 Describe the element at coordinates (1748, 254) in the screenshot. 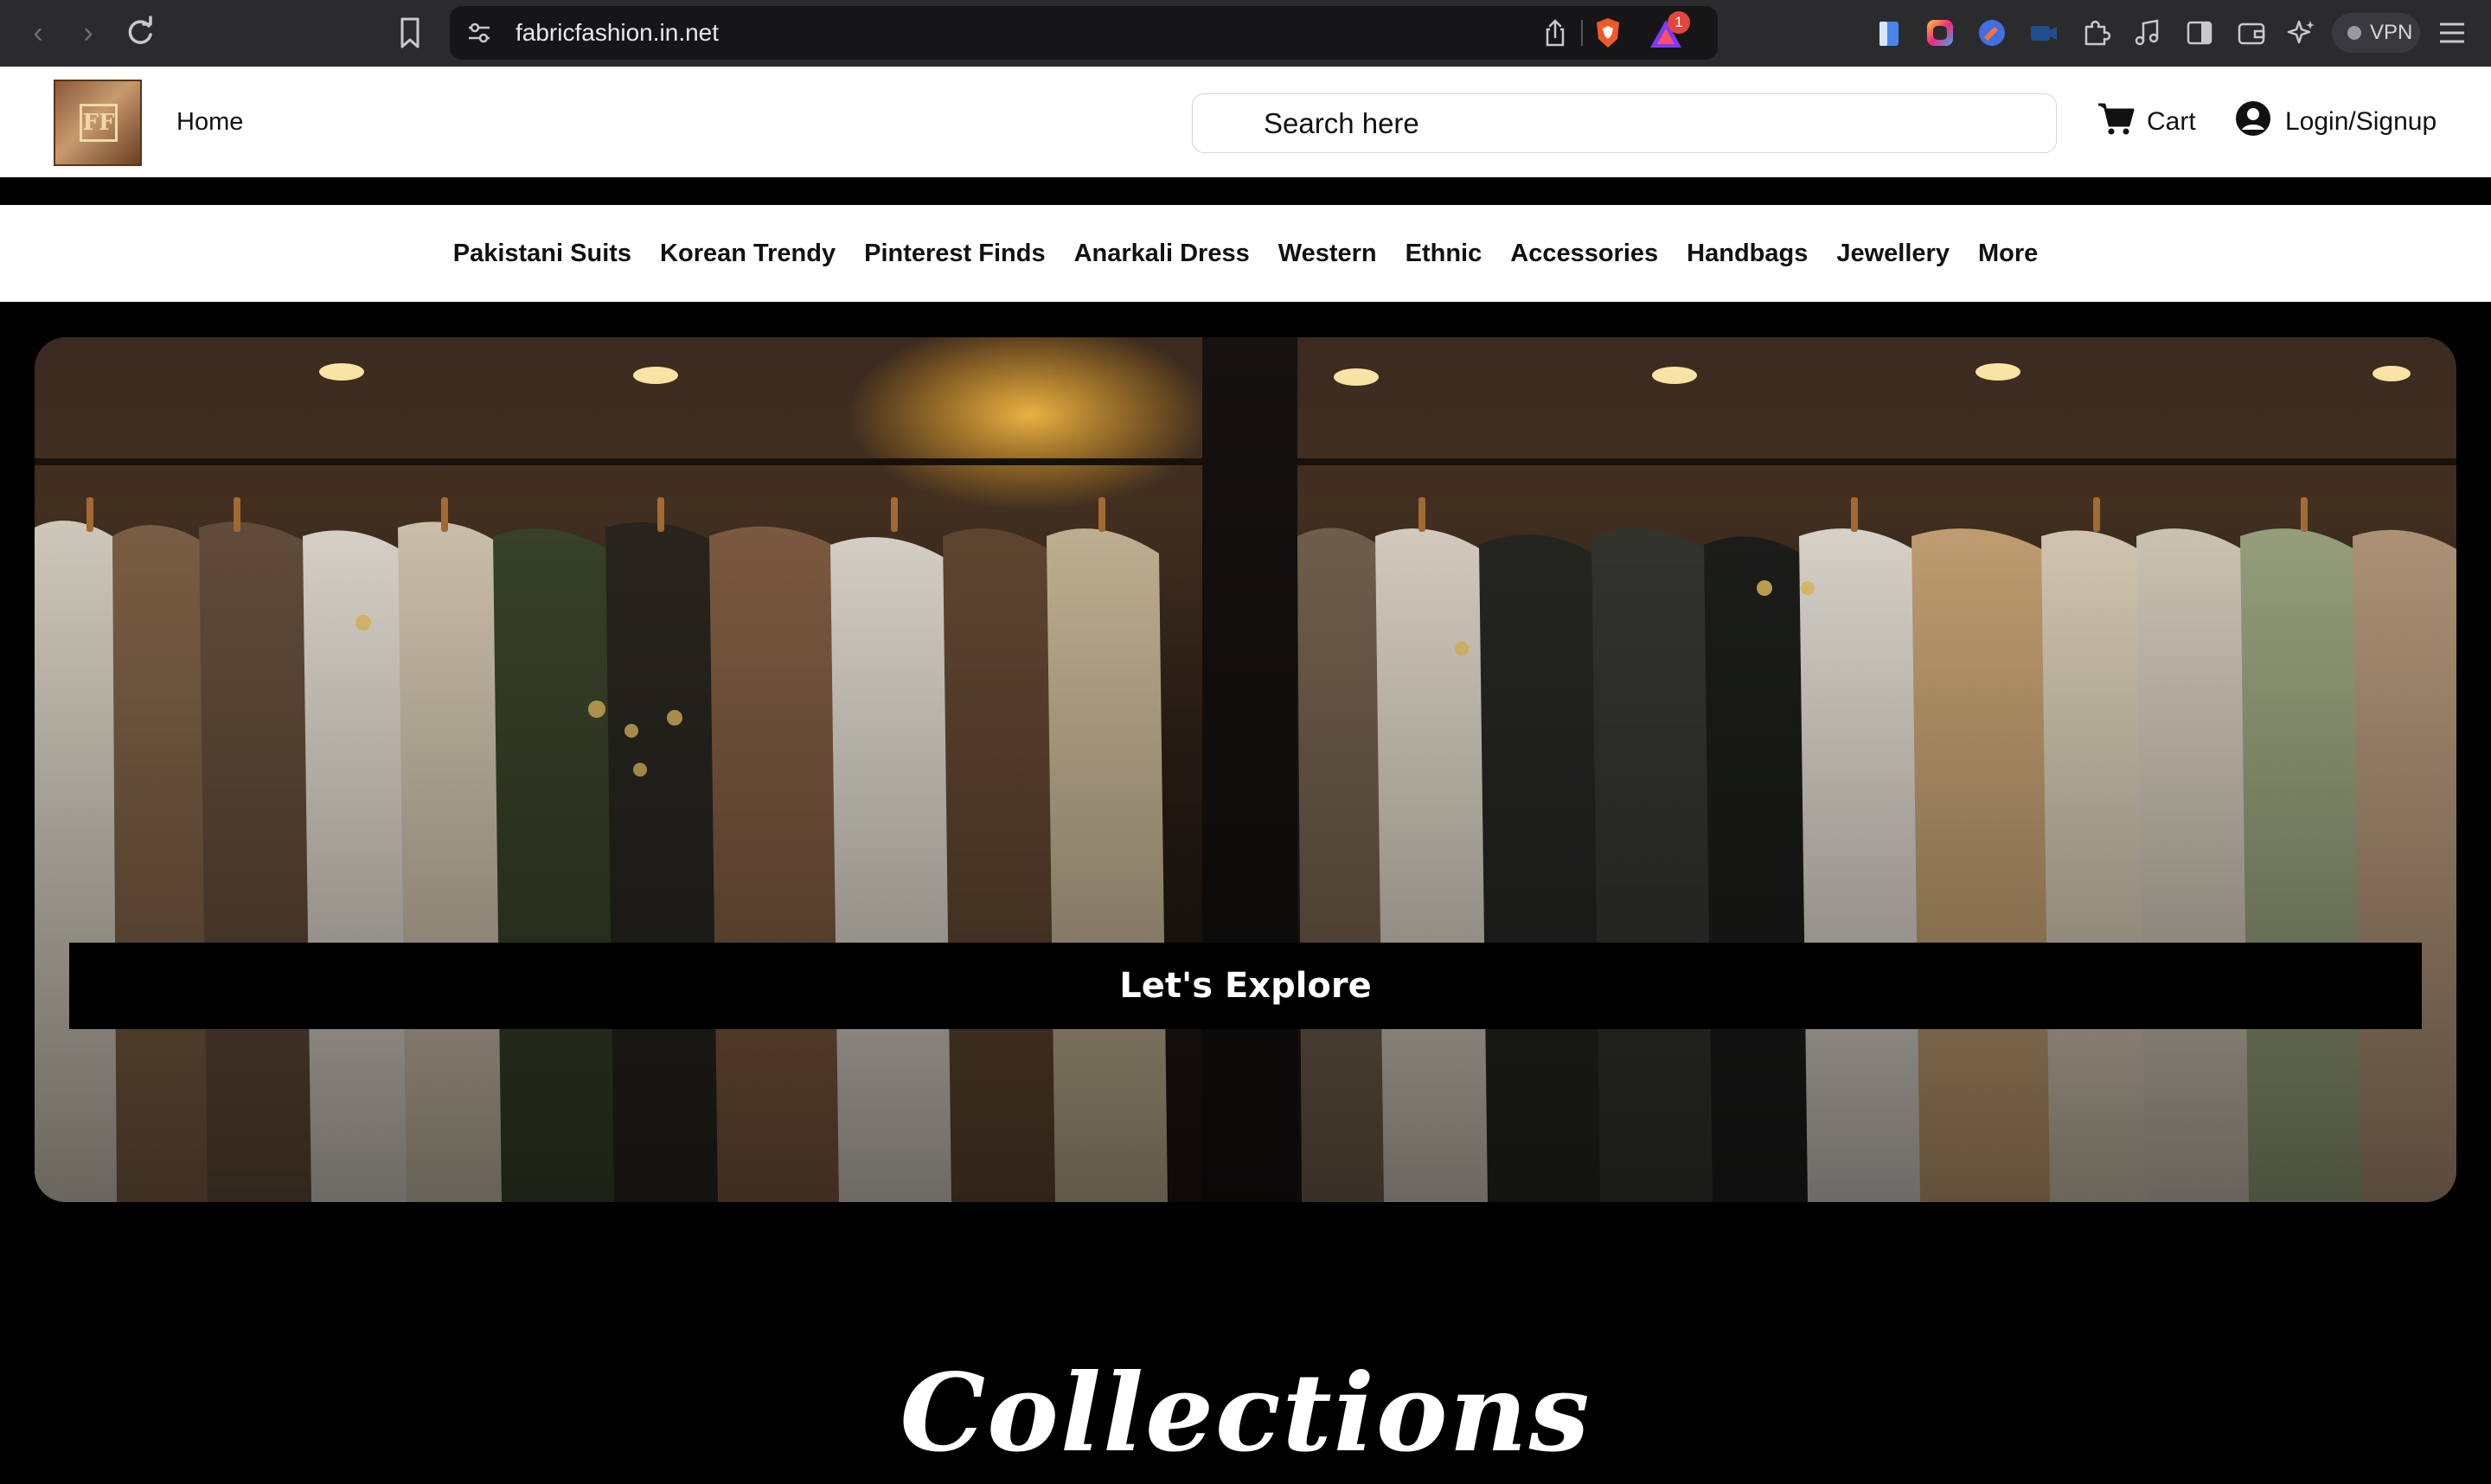

I see `category-handbags: Handbags` at that location.